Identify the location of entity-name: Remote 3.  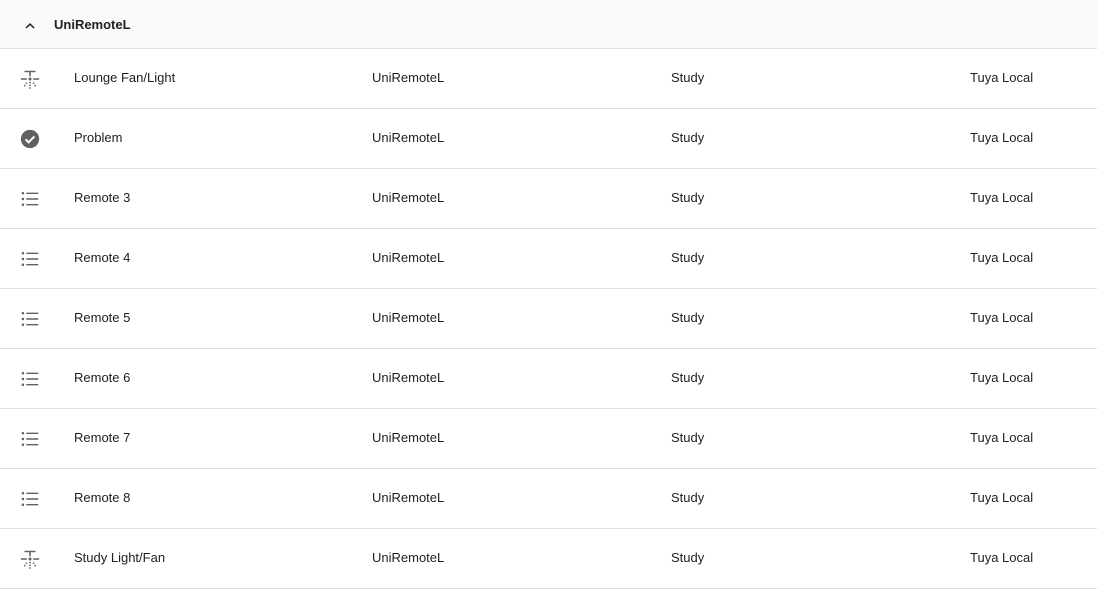
(102, 197).